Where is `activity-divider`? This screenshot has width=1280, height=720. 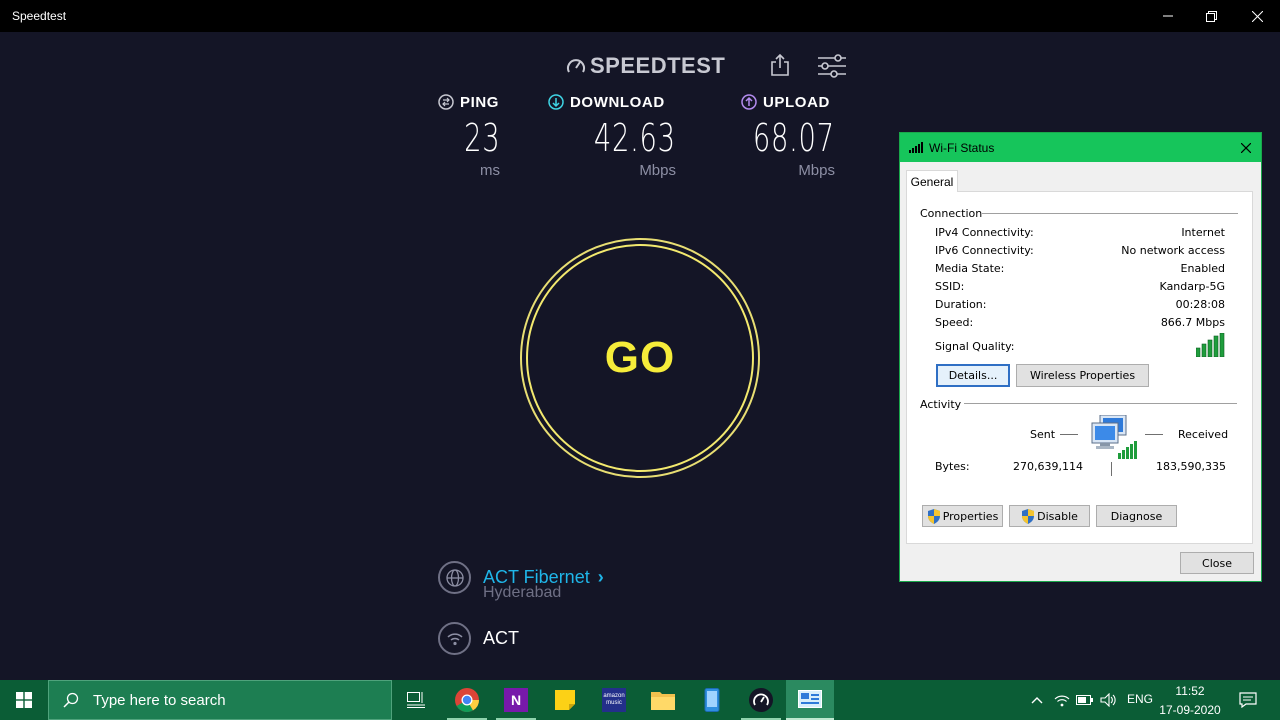 activity-divider is located at coordinates (1100, 403).